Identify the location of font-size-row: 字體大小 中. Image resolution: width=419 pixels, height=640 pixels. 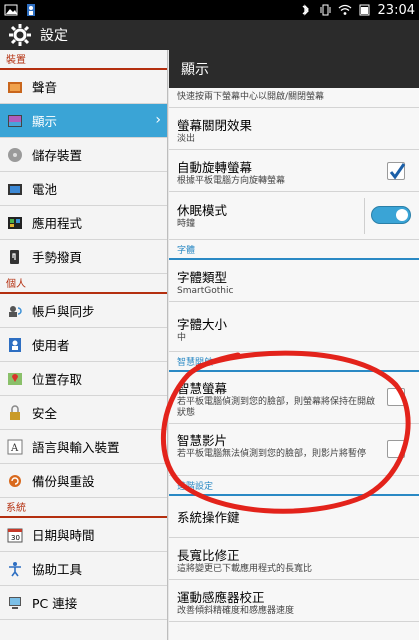
(294, 327).